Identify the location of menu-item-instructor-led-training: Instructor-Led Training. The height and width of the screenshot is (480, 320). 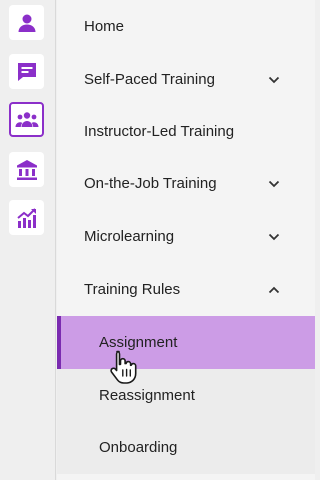
(186, 131).